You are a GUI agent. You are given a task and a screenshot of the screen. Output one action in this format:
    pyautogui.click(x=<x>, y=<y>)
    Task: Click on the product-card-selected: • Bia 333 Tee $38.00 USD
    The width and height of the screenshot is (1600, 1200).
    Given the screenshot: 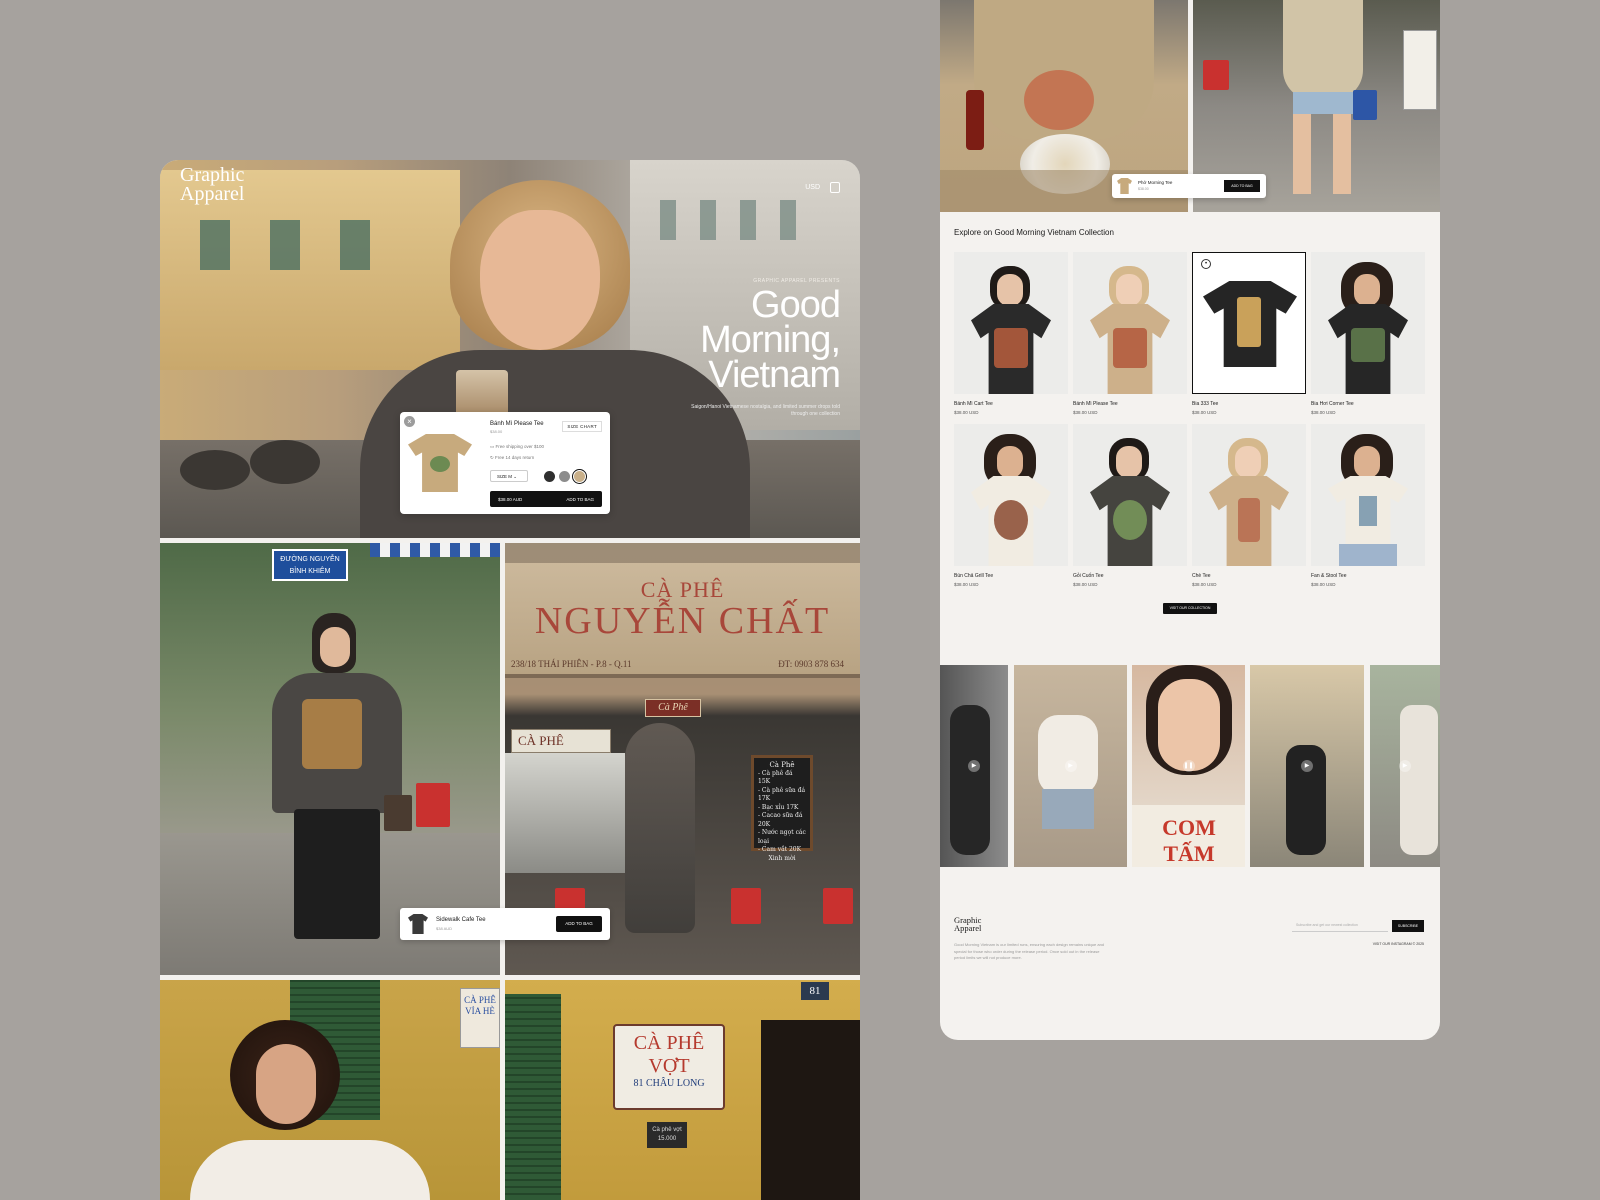 What is the action you would take?
    pyautogui.click(x=1249, y=333)
    